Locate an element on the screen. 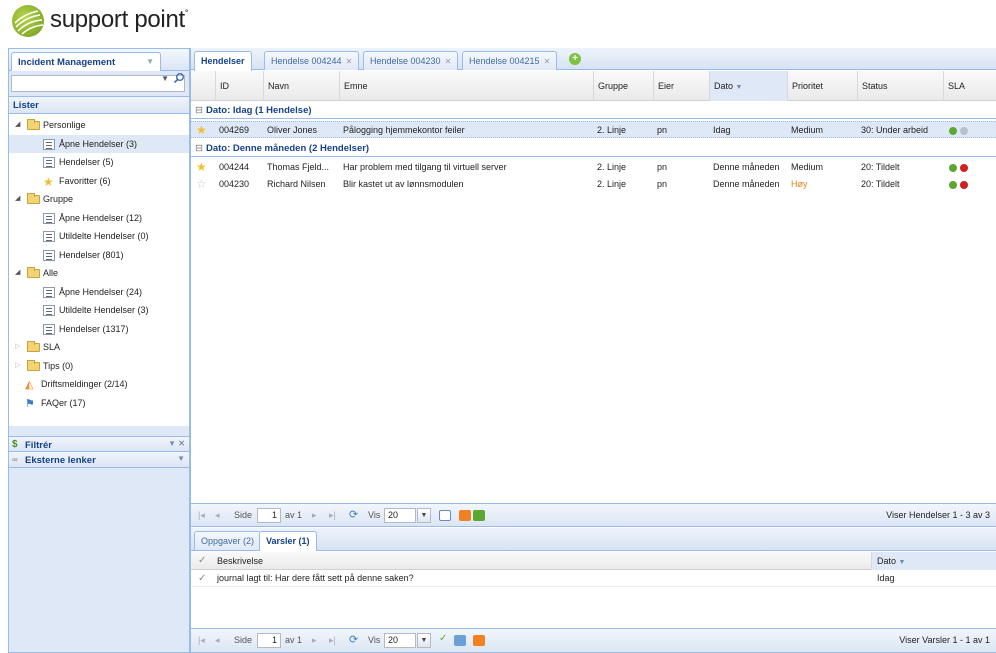 The width and height of the screenshot is (996, 653). sidebar-item: ▷ Tips (0) is located at coordinates (99, 366).